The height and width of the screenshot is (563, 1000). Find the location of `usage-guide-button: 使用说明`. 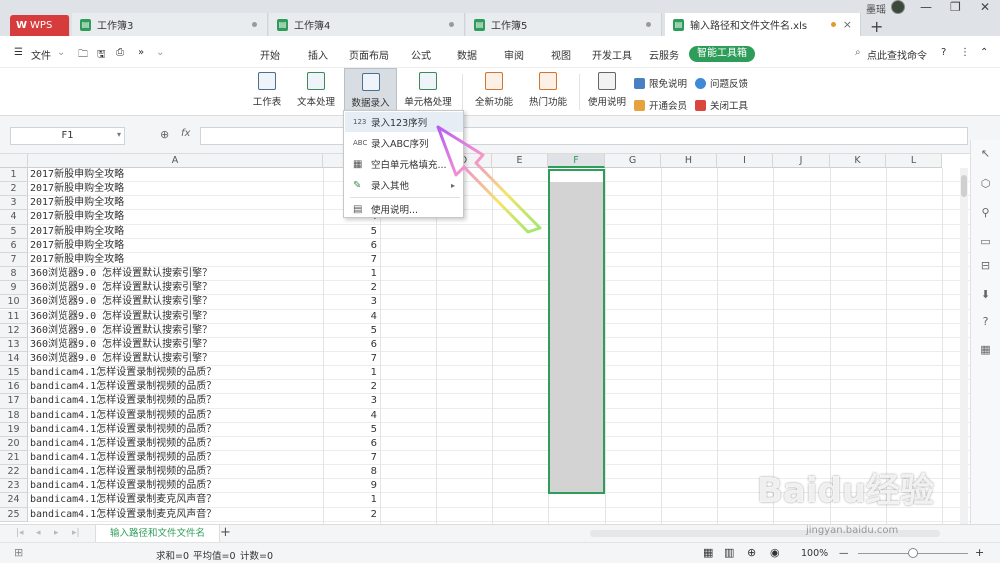

usage-guide-button: 使用说明 is located at coordinates (607, 90).